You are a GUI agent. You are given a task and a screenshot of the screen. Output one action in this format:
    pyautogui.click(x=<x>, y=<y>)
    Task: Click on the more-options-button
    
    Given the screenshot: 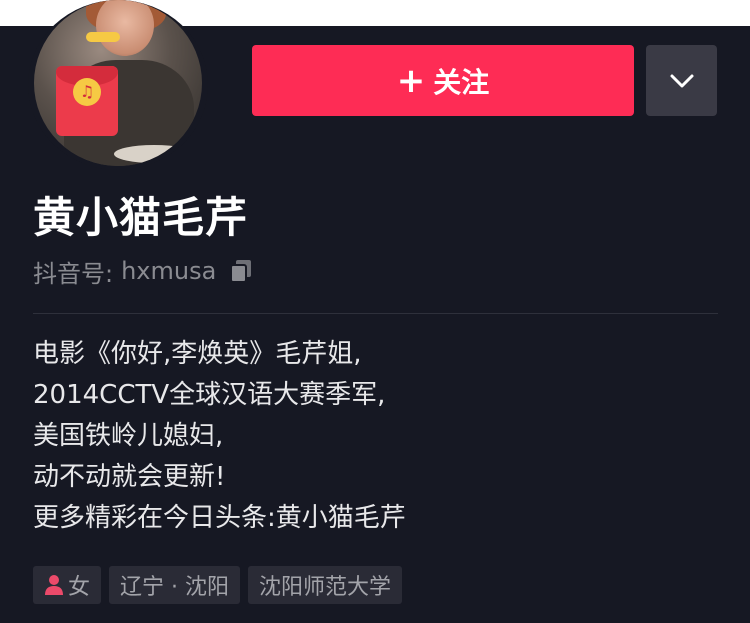 What is the action you would take?
    pyautogui.click(x=681, y=80)
    